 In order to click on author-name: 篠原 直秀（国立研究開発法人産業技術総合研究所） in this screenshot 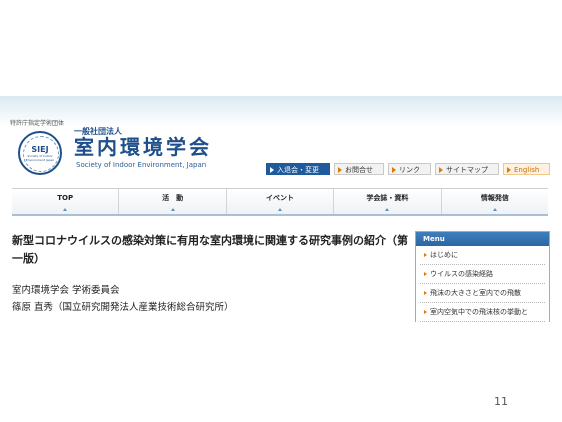, I will do `click(123, 307)`.